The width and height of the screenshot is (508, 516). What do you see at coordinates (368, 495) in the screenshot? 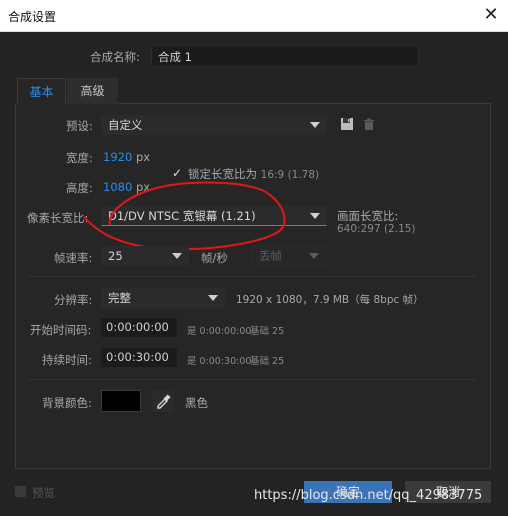
I see `watermark-text: https://blog.csdn.net/qq_42983775` at bounding box center [368, 495].